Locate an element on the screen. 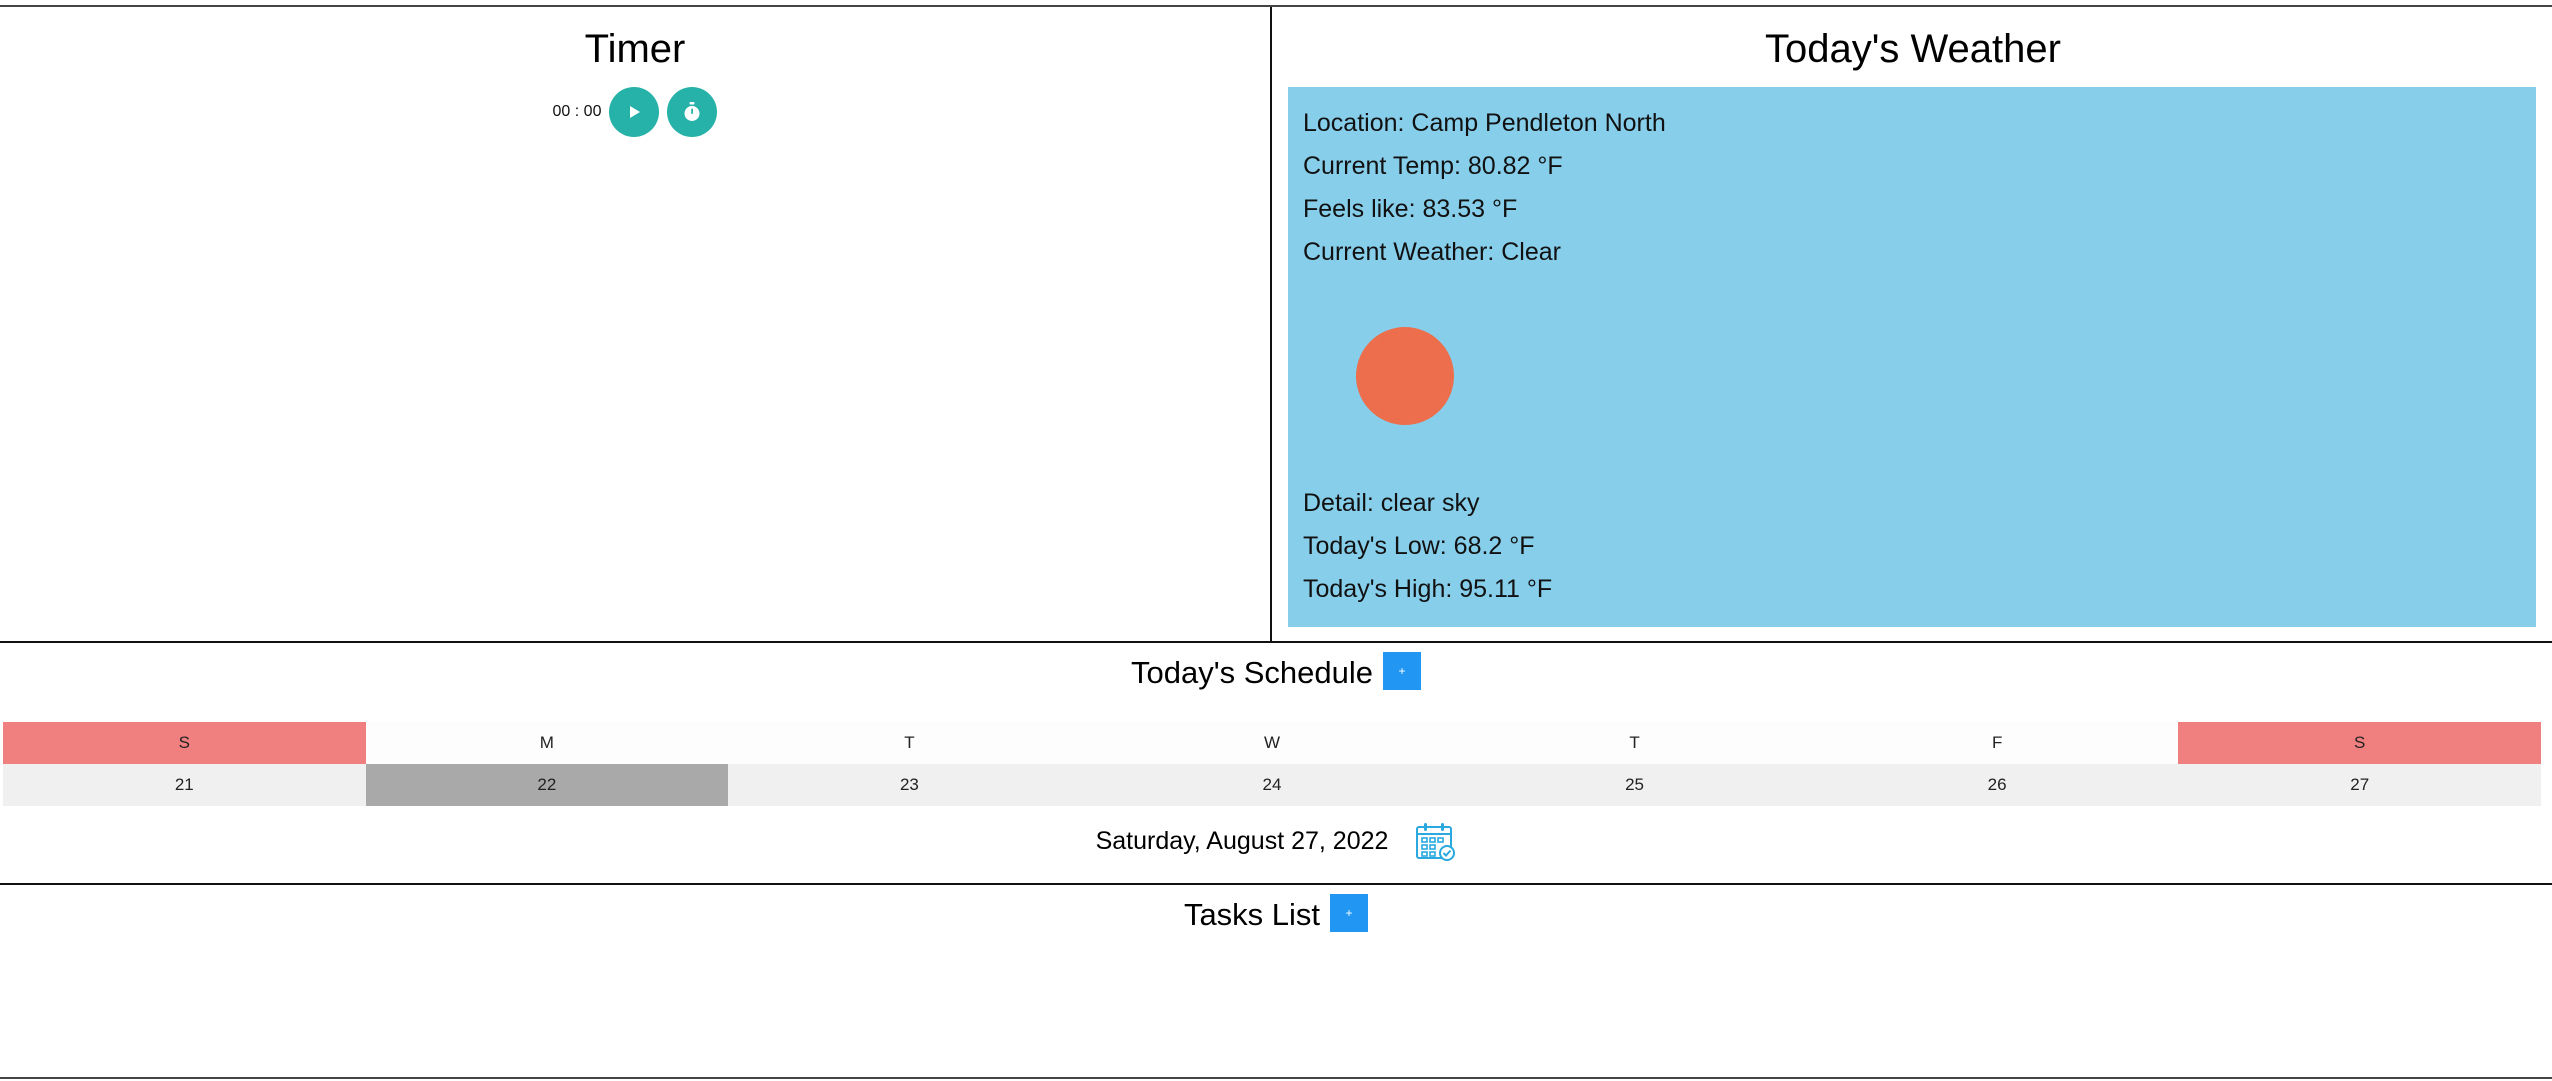 The height and width of the screenshot is (1081, 2552). weather-high: Today's High: 95.11 °F is located at coordinates (1428, 589).